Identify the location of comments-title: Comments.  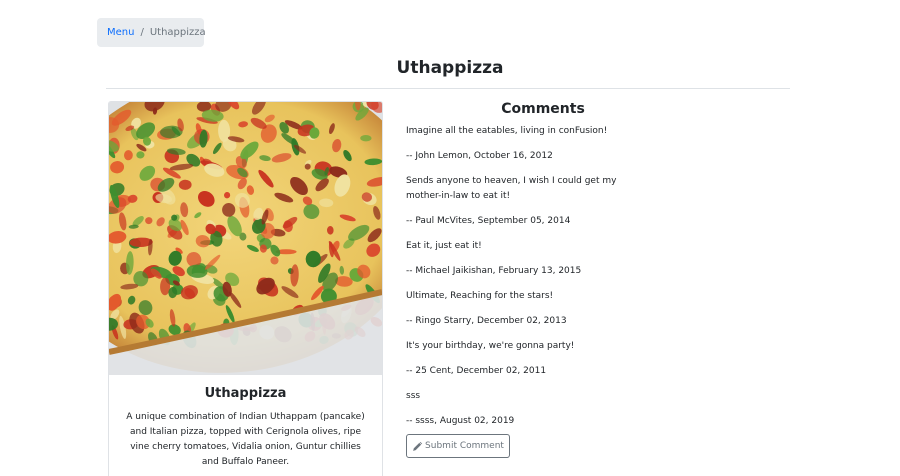
(543, 109).